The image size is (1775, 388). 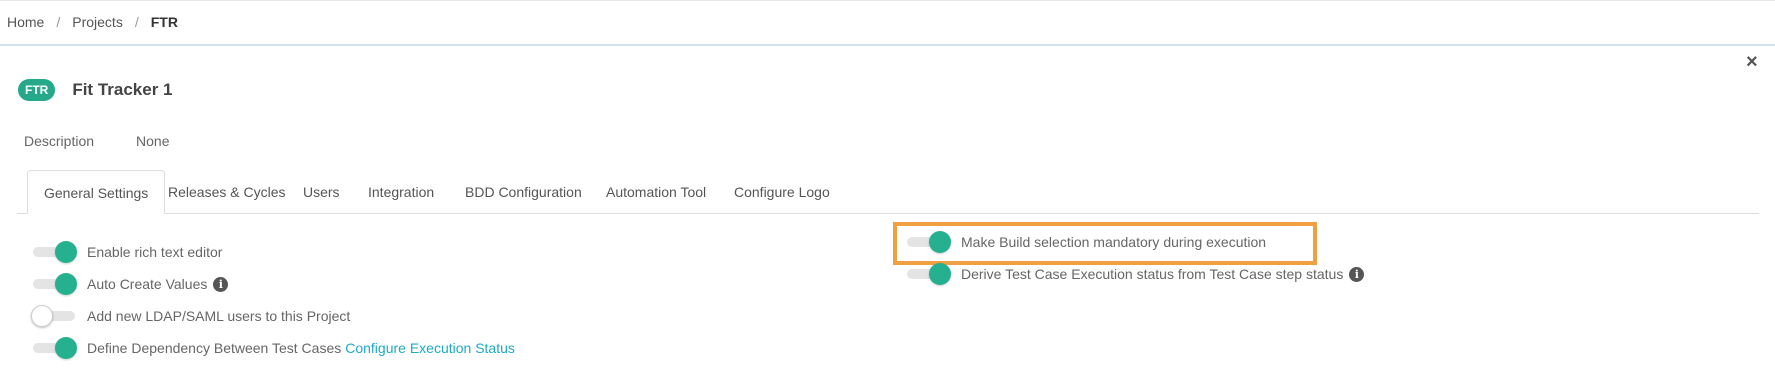 I want to click on setting-label: Enable rich text editor, so click(x=155, y=252).